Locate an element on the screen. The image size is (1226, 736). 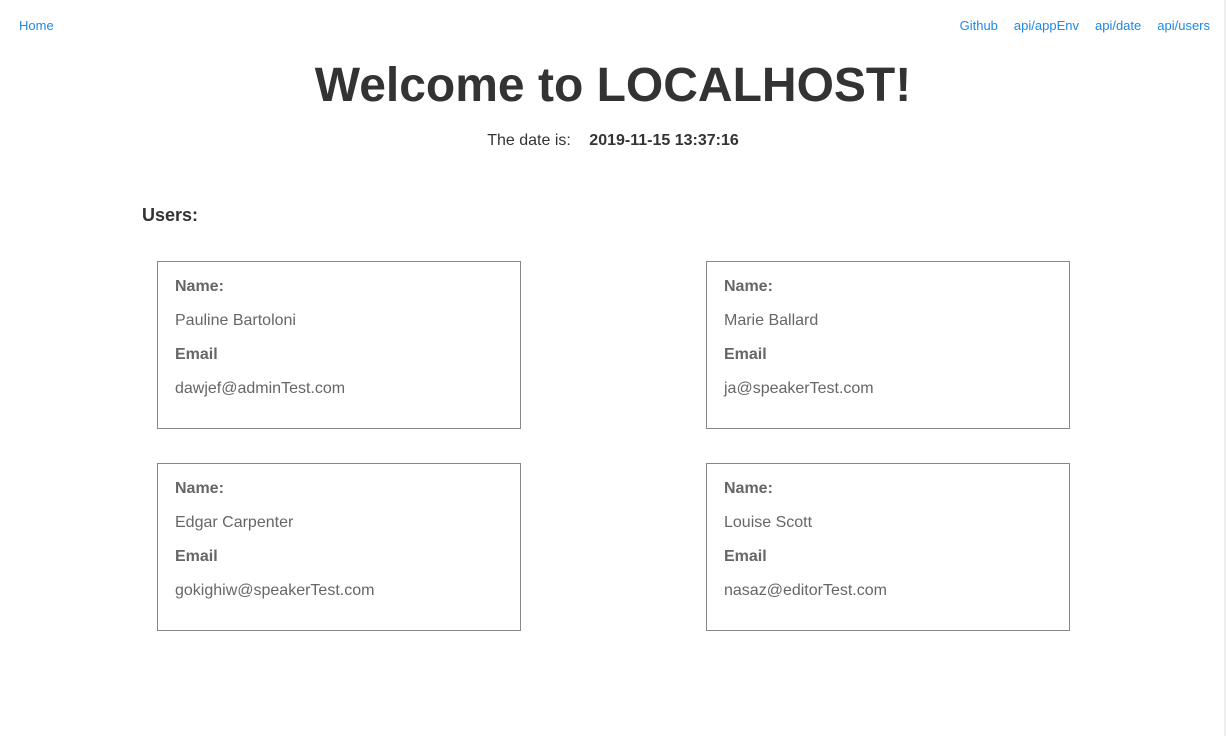
user-name: Louise Scott is located at coordinates (768, 522).